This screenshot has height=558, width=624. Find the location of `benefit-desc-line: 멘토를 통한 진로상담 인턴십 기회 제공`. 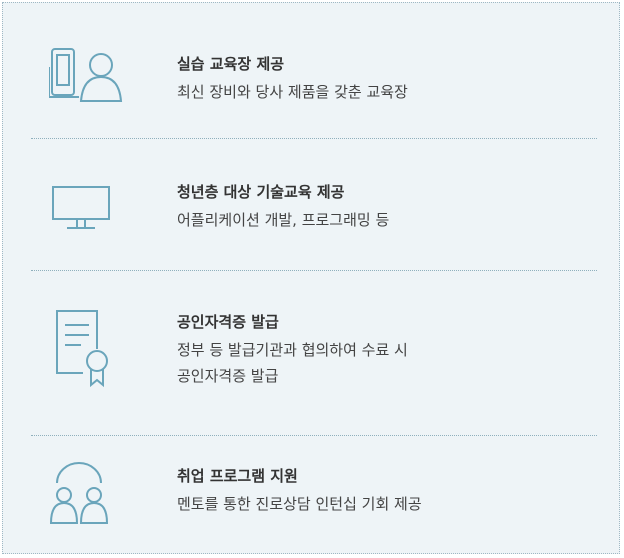

benefit-desc-line: 멘토를 통한 진로상담 인턴십 기회 제공 is located at coordinates (299, 504).